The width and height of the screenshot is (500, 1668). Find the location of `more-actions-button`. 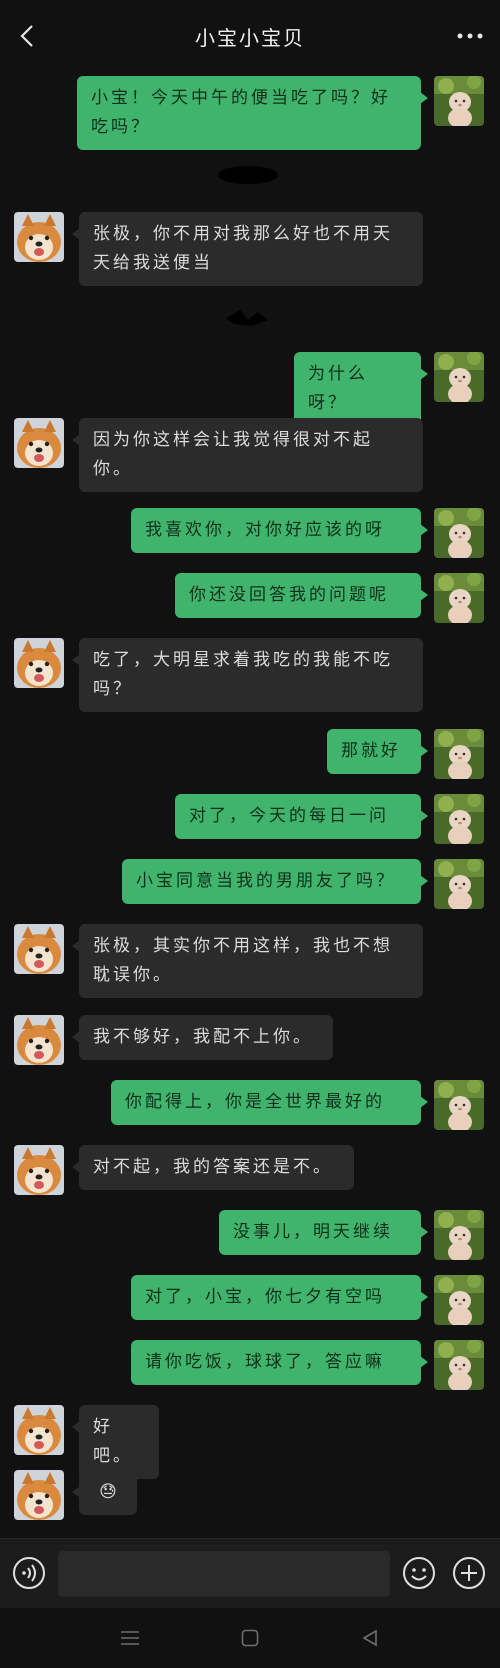

more-actions-button is located at coordinates (469, 1573).